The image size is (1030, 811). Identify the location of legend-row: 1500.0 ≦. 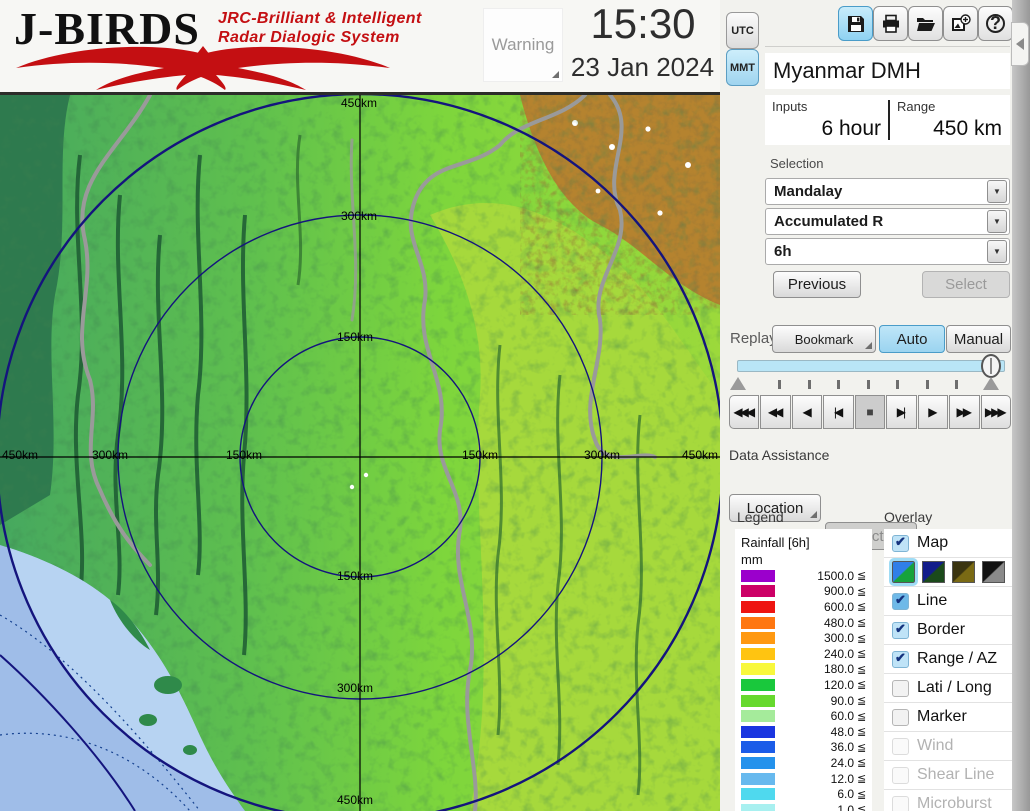
(804, 576).